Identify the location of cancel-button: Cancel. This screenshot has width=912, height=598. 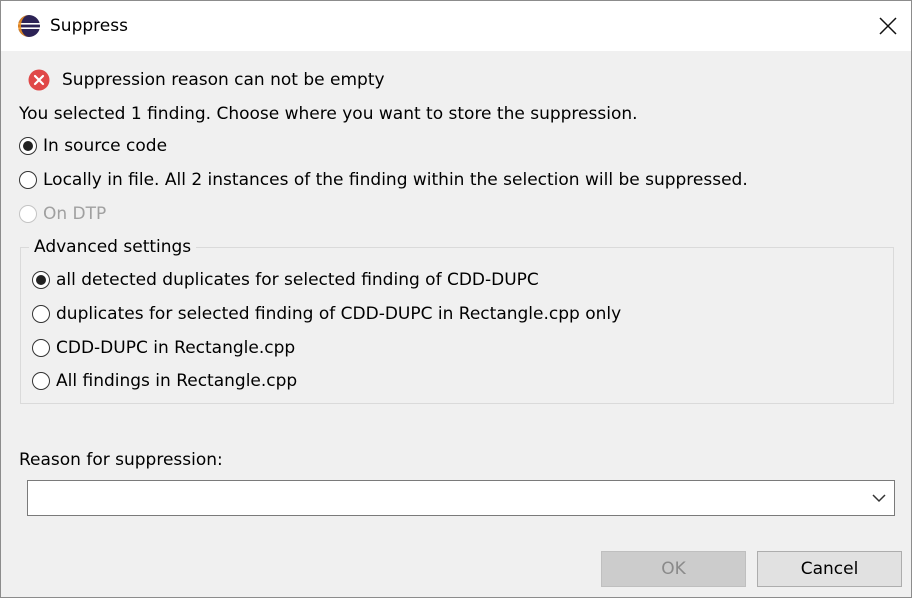
(829, 569).